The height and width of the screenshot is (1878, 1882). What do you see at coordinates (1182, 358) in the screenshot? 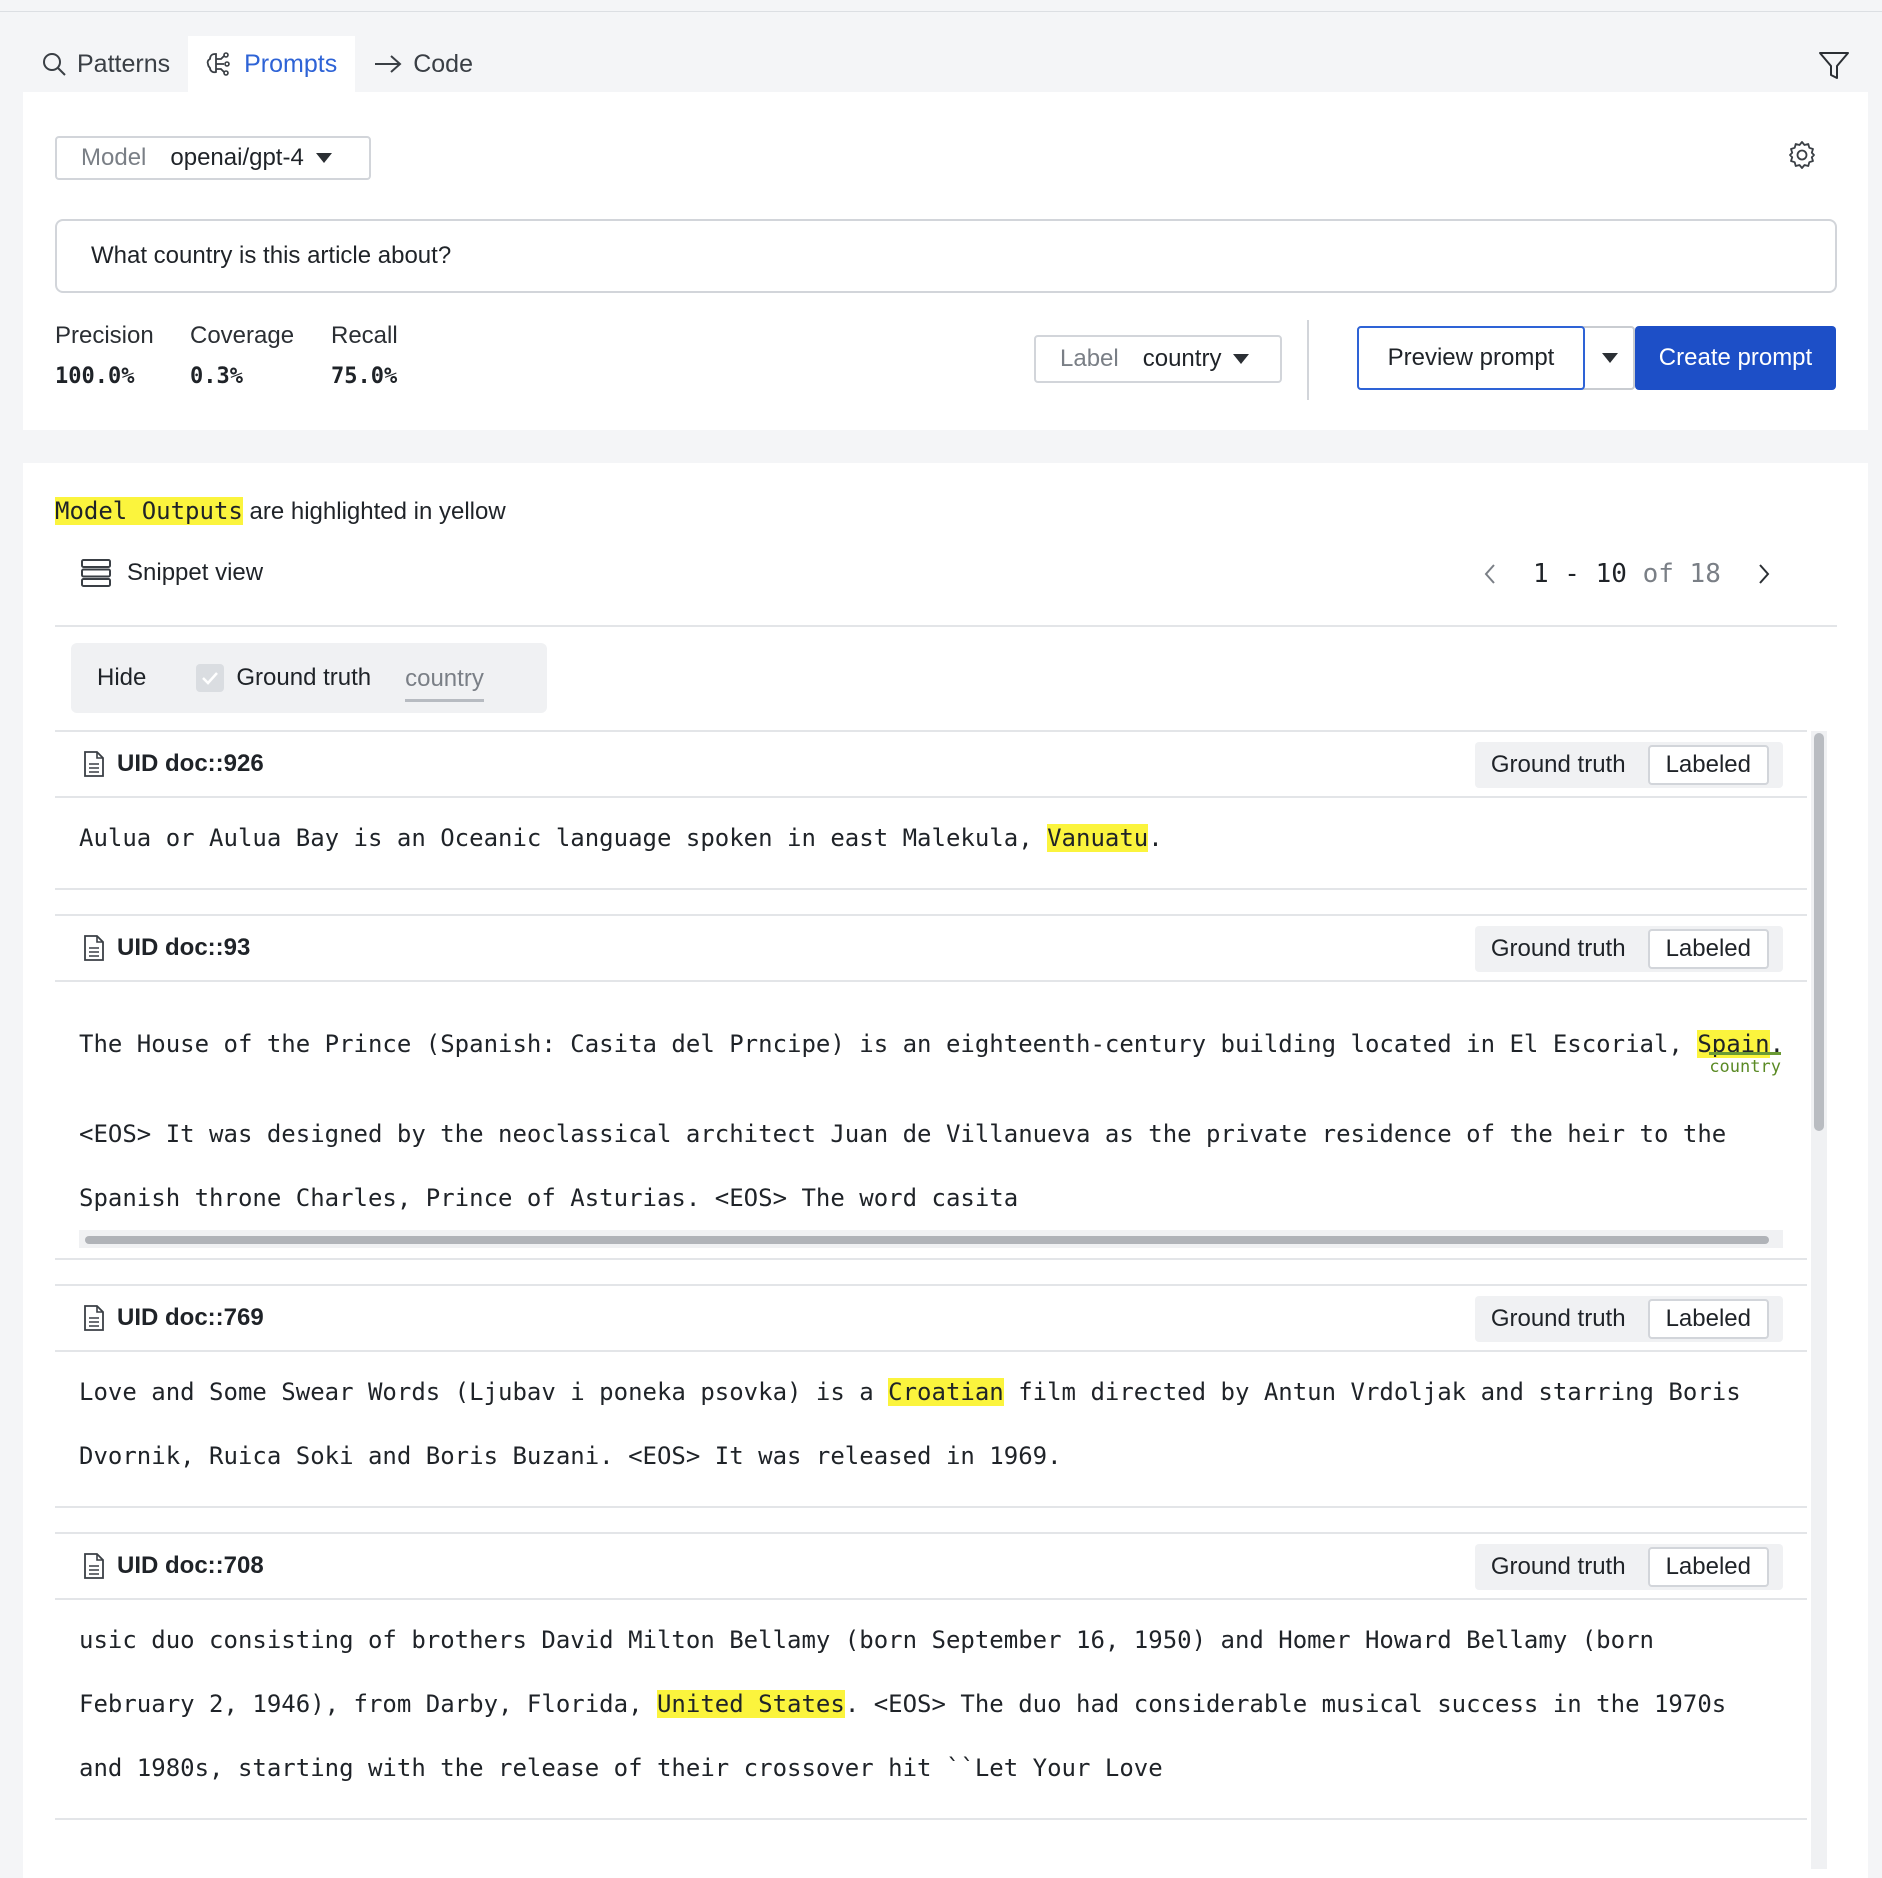
I see `label-select-value: country` at bounding box center [1182, 358].